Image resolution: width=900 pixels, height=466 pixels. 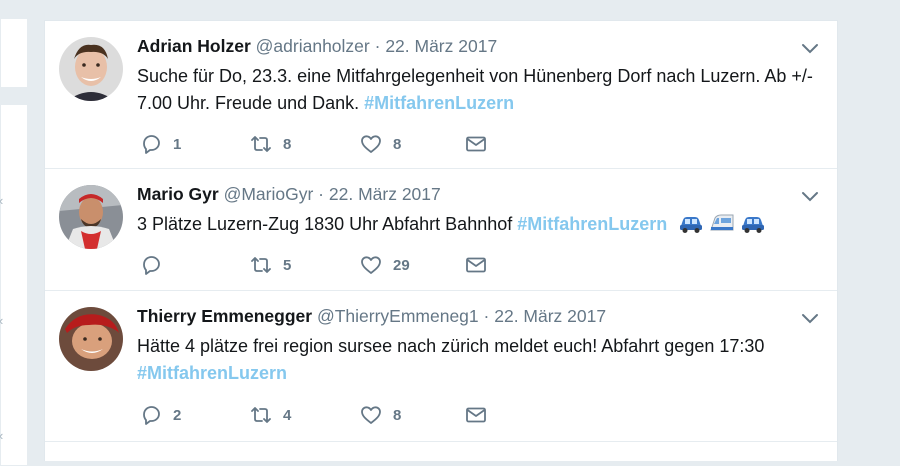 I want to click on retweet-button: 8, so click(x=270, y=144).